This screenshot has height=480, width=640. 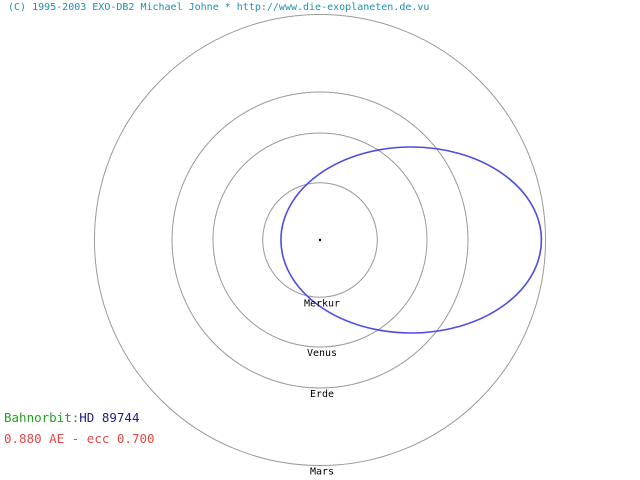 What do you see at coordinates (322, 394) in the screenshot?
I see `planet-label-erde: Erde` at bounding box center [322, 394].